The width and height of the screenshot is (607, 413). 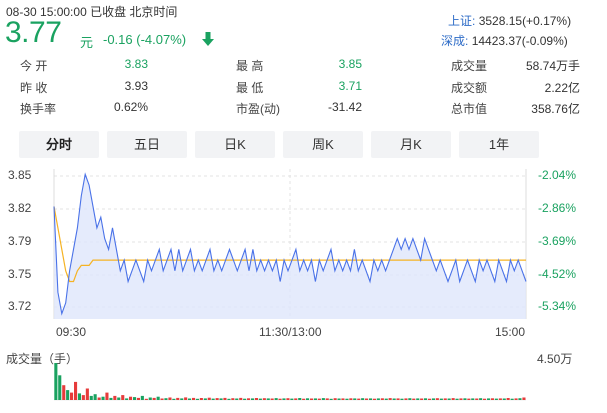 What do you see at coordinates (557, 175) in the screenshot?
I see `y-tick-right-0: -2.04%` at bounding box center [557, 175].